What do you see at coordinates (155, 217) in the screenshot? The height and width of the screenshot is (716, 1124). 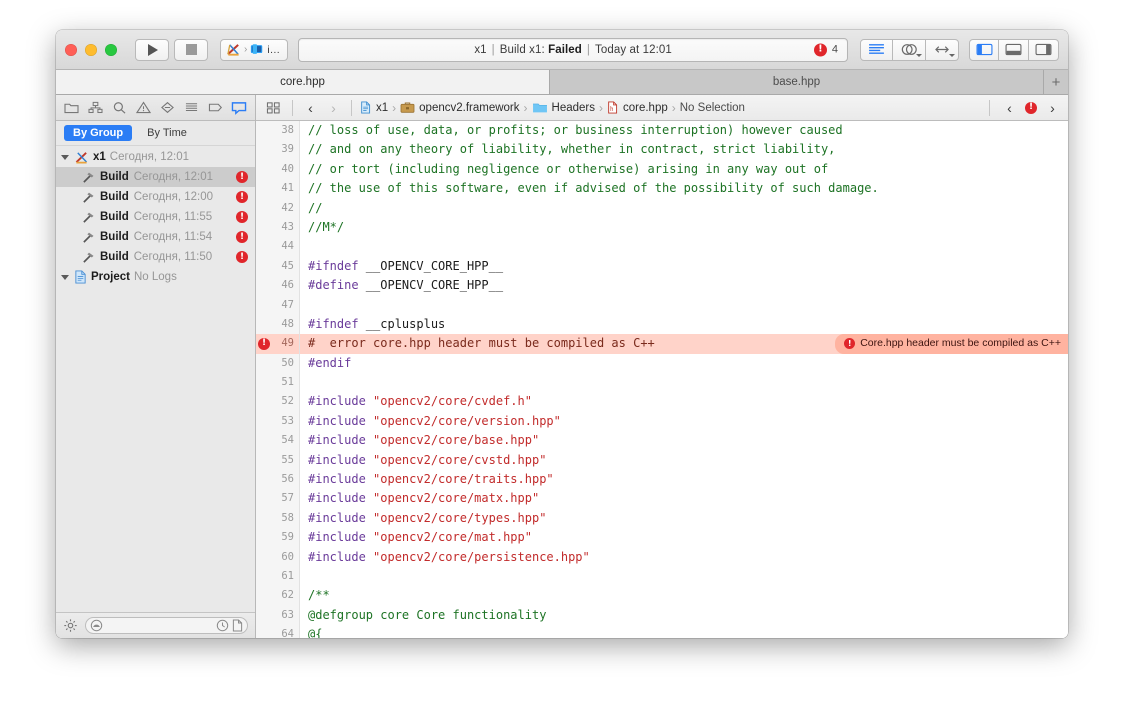 I see `log-row-build-3: Build Сегодня, 11:55 !` at bounding box center [155, 217].